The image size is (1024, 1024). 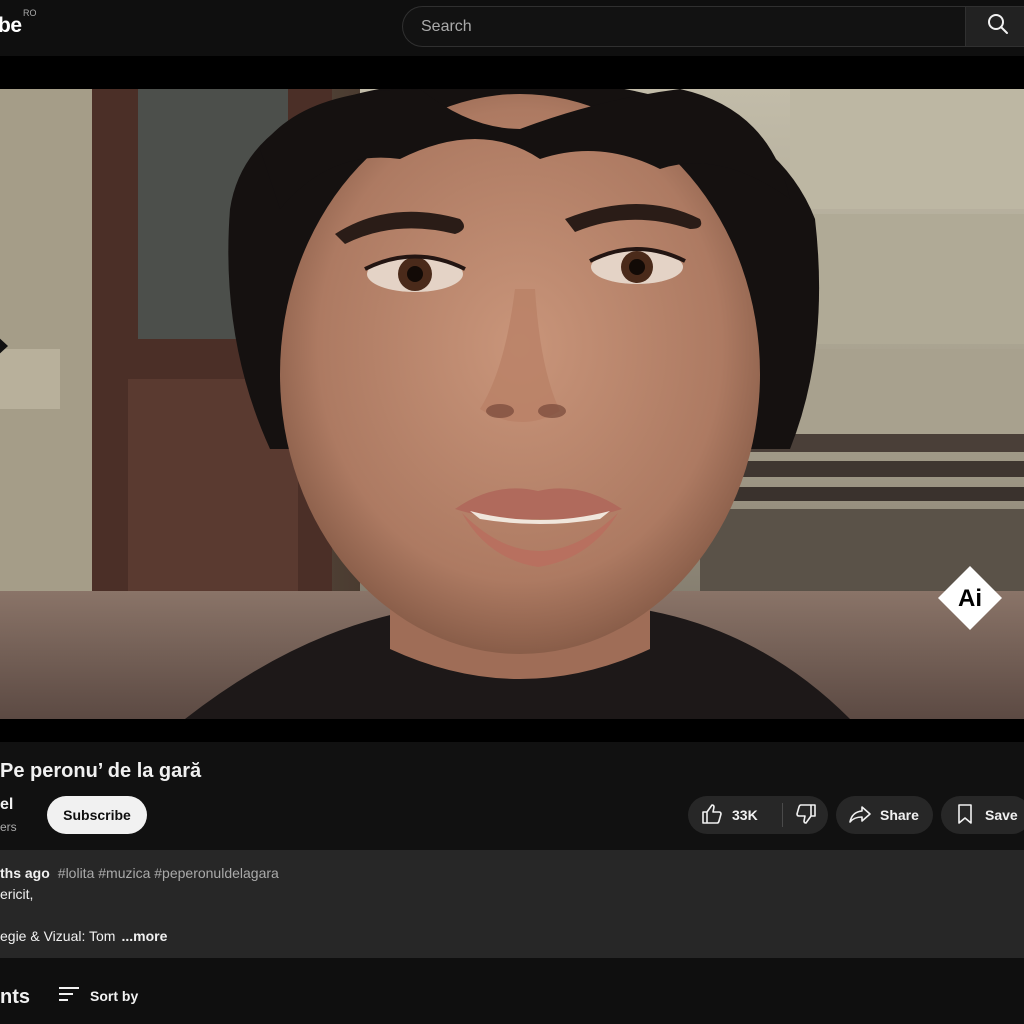 I want to click on description-text: egie & Vizual: Tom, so click(x=58, y=936).